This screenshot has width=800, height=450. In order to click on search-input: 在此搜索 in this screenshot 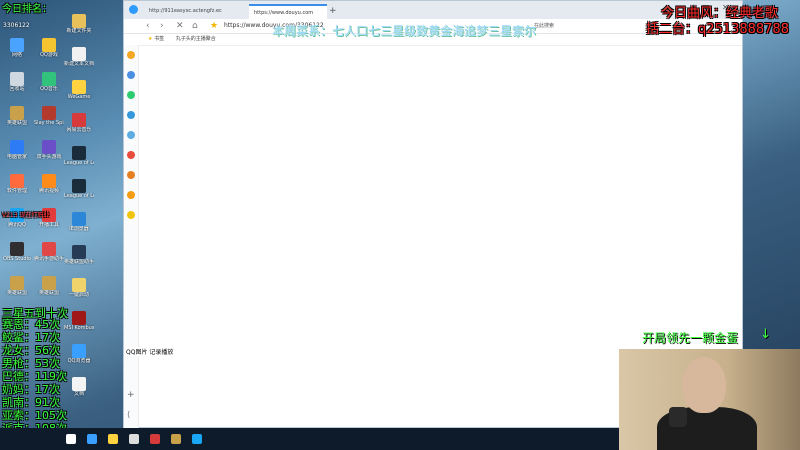, I will do `click(574, 26)`.